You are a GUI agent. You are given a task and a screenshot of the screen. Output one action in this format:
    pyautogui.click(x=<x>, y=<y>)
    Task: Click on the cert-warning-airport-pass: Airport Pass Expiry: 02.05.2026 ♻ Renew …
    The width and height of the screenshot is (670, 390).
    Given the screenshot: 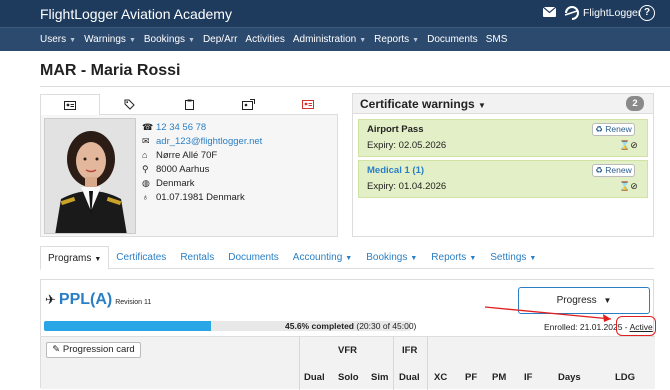 What is the action you would take?
    pyautogui.click(x=503, y=138)
    